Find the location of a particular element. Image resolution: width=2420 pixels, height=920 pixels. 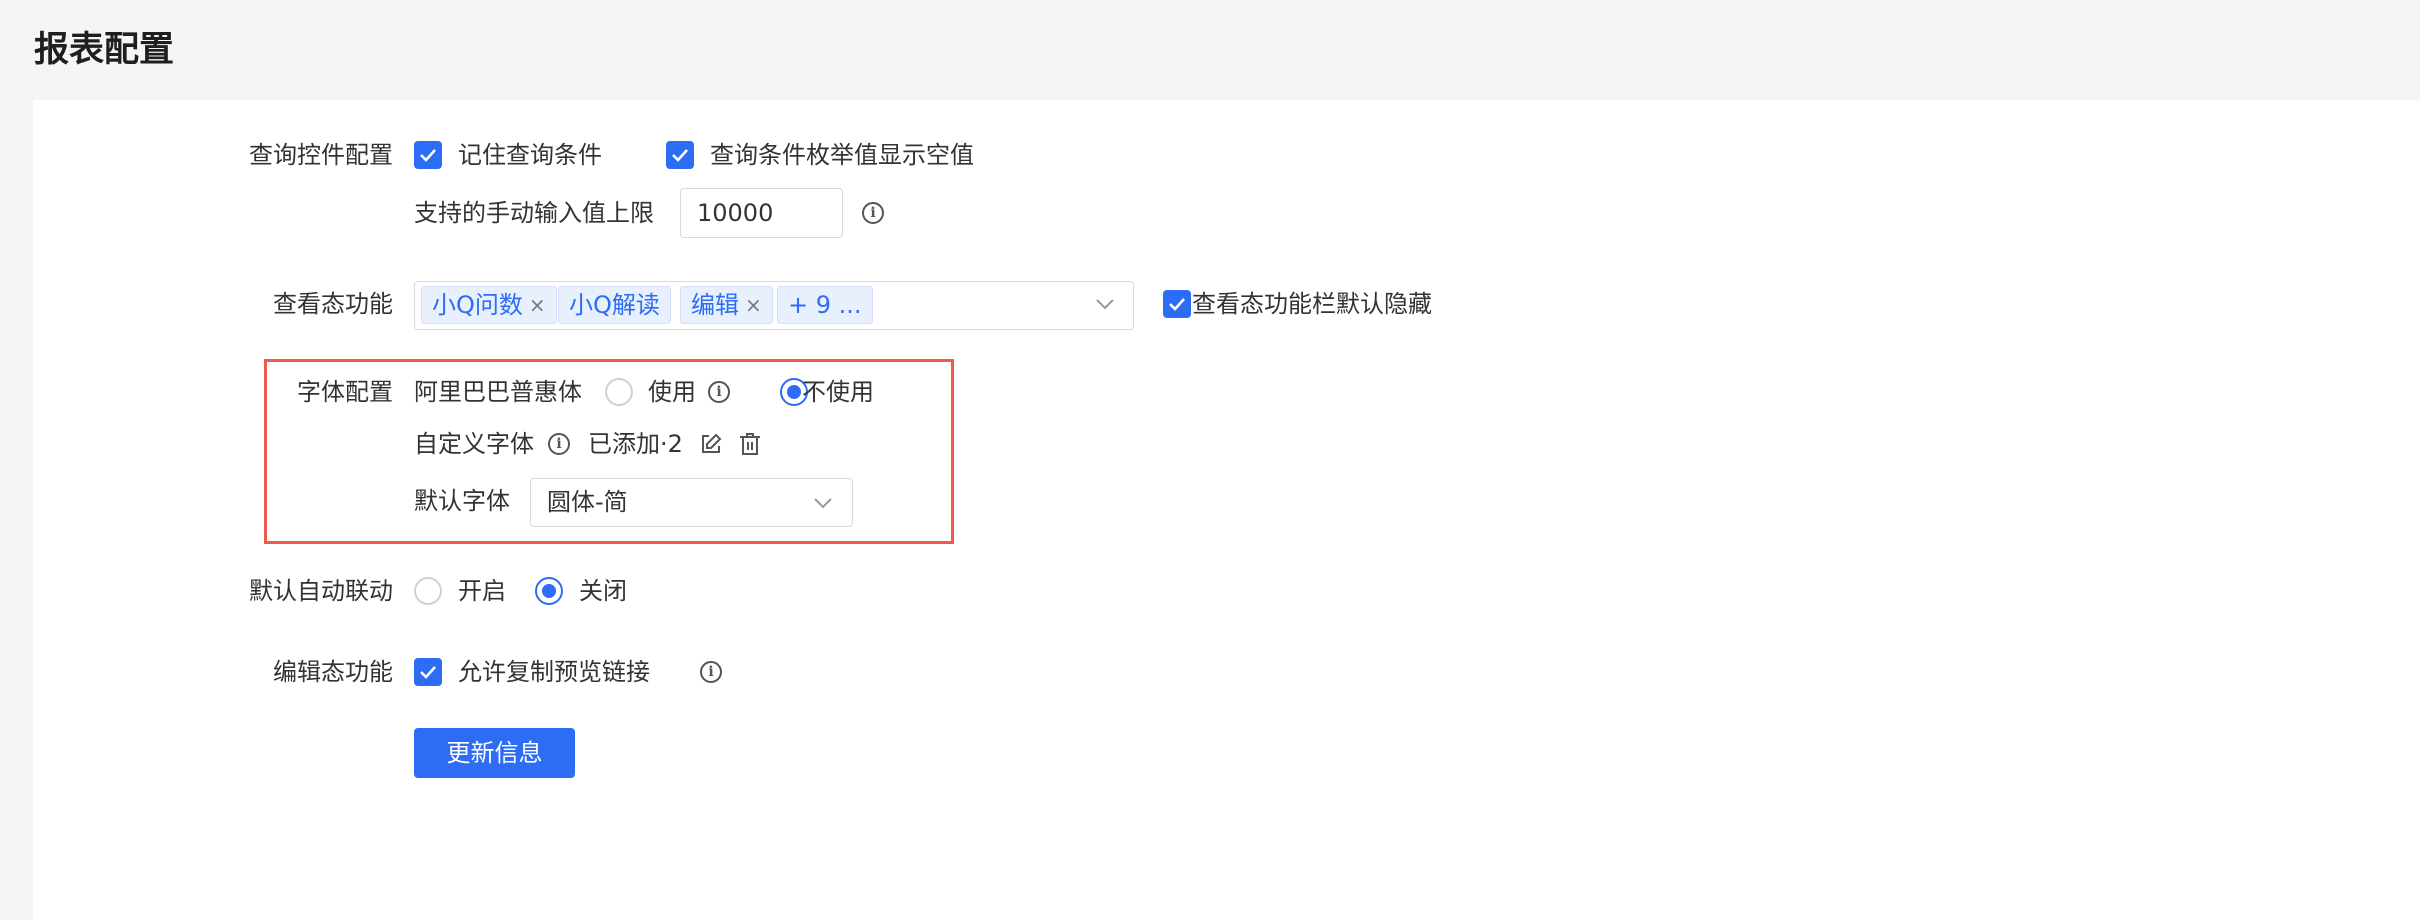

alibaba-font-use-radio is located at coordinates (619, 392).